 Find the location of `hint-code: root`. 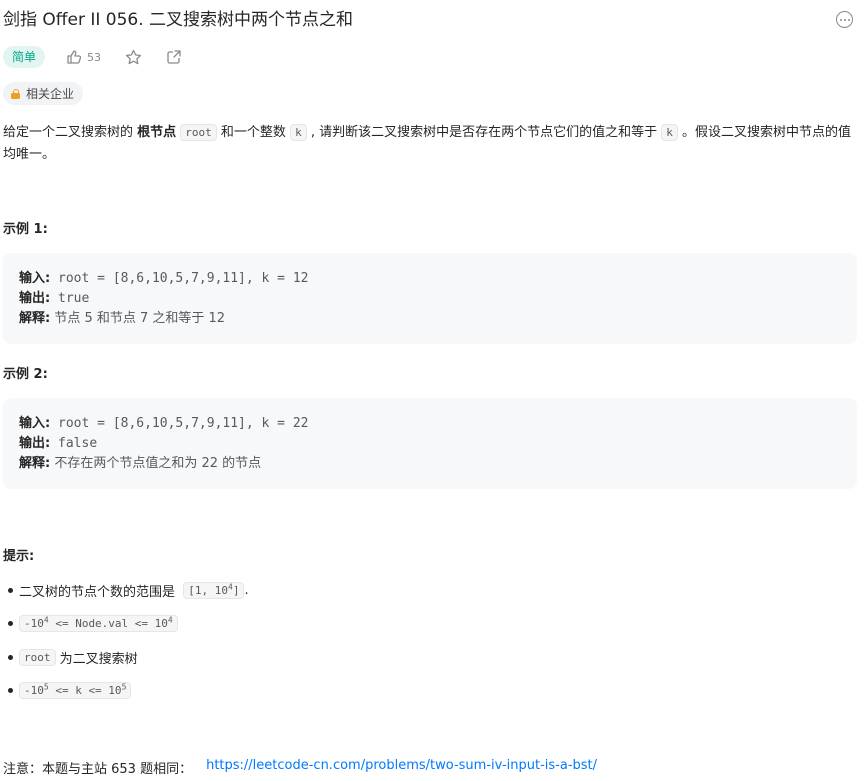

hint-code: root is located at coordinates (37, 657).